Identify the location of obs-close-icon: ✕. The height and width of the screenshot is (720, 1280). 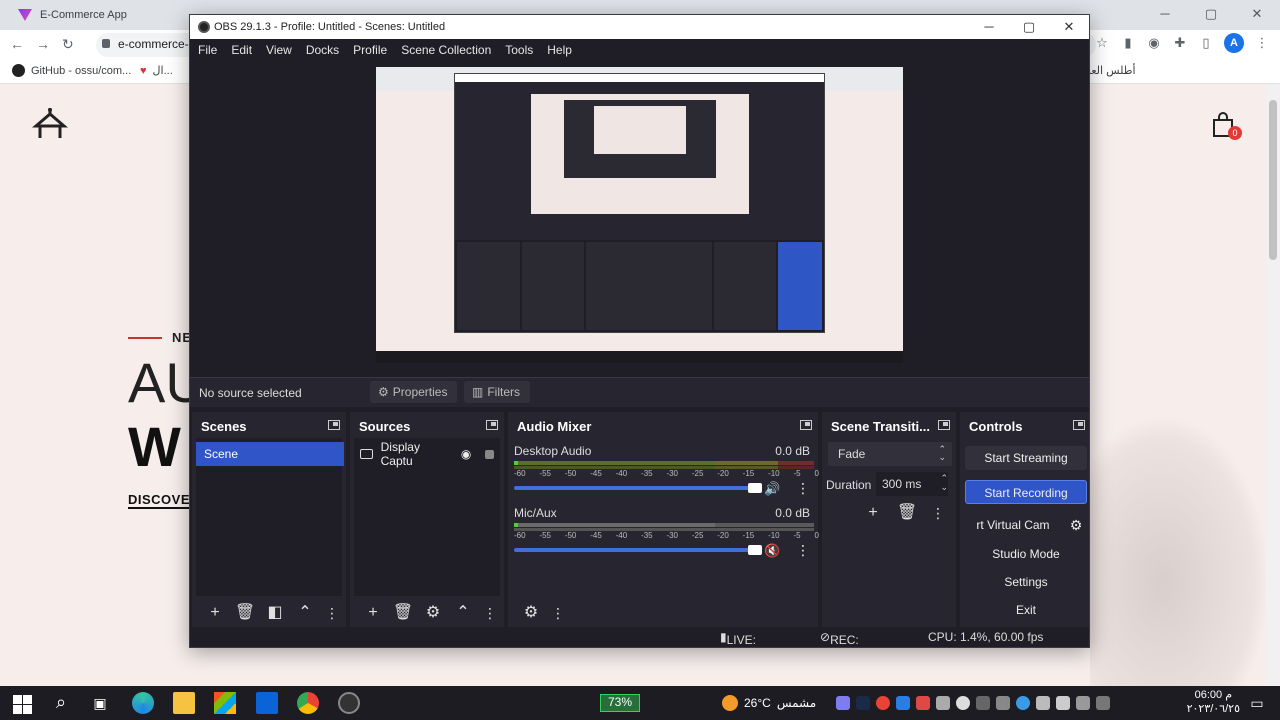
(1069, 27).